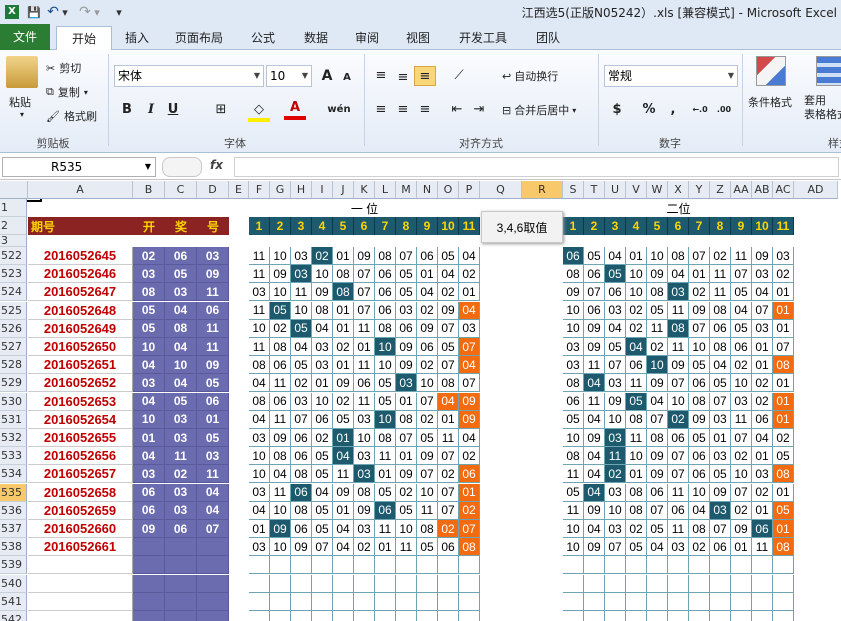  Describe the element at coordinates (80, 328) in the screenshot. I see `period-id-cell: 2016052649` at that location.